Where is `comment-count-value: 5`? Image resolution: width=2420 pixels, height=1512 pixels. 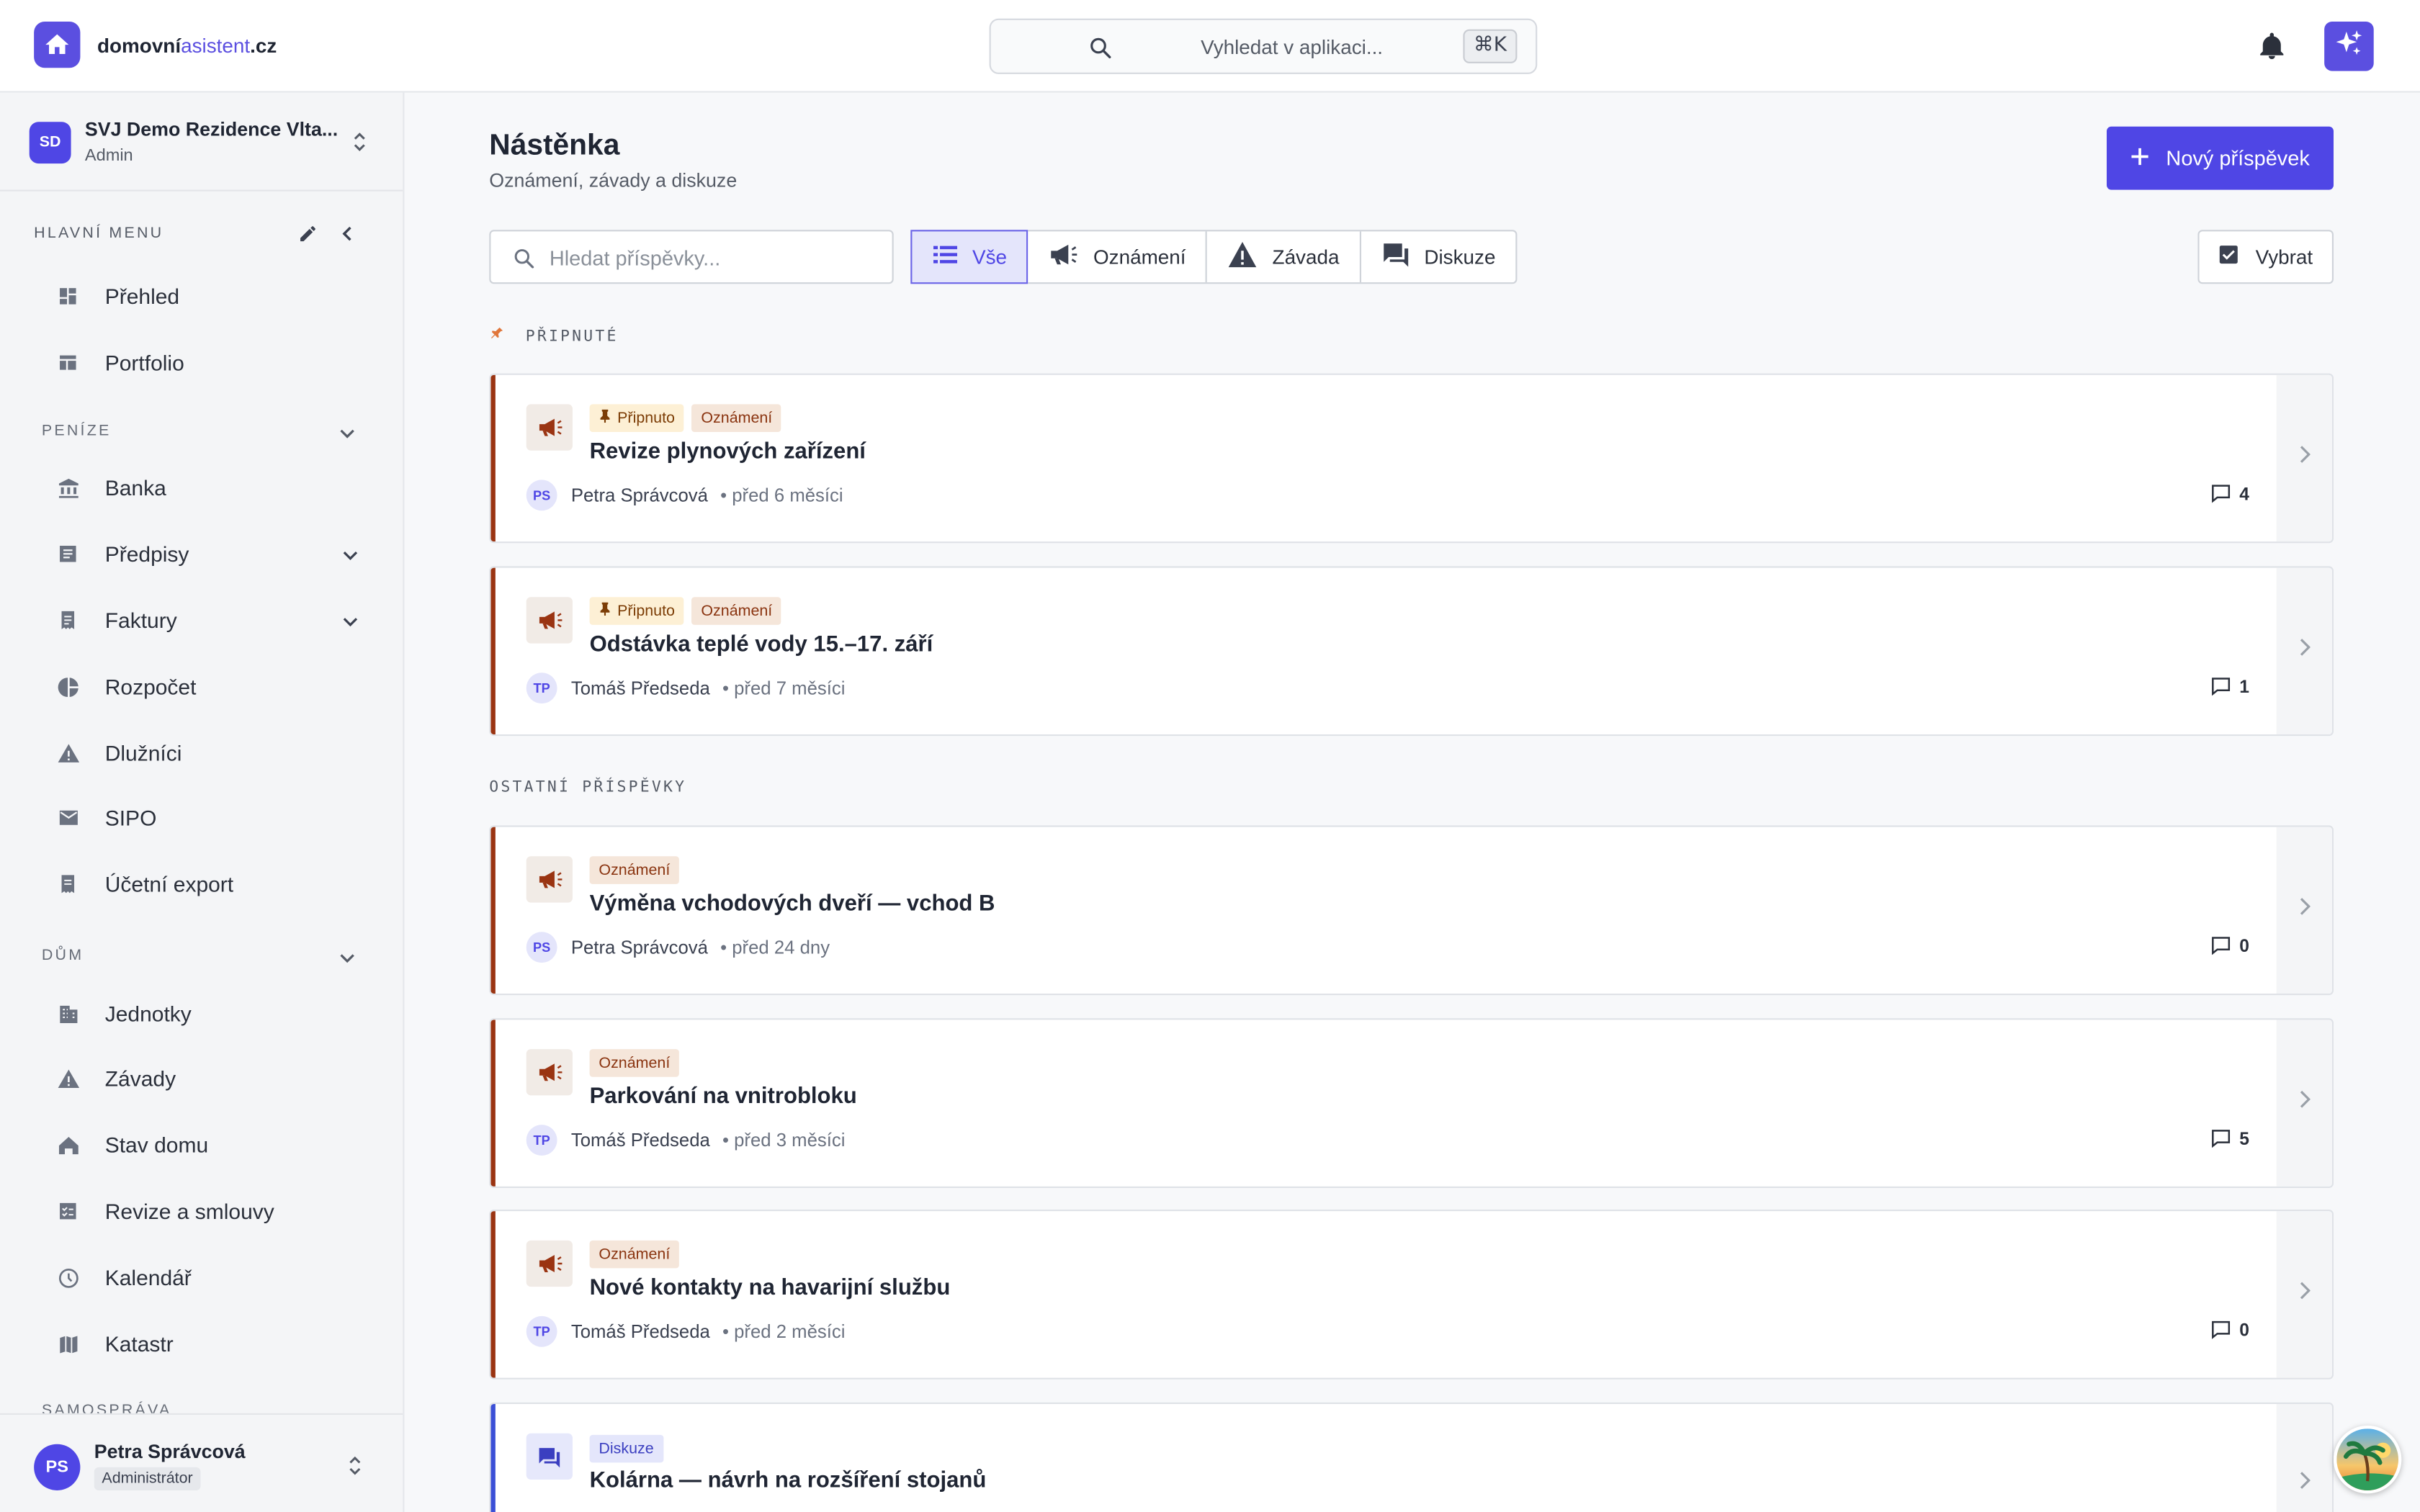 comment-count-value: 5 is located at coordinates (2244, 1140).